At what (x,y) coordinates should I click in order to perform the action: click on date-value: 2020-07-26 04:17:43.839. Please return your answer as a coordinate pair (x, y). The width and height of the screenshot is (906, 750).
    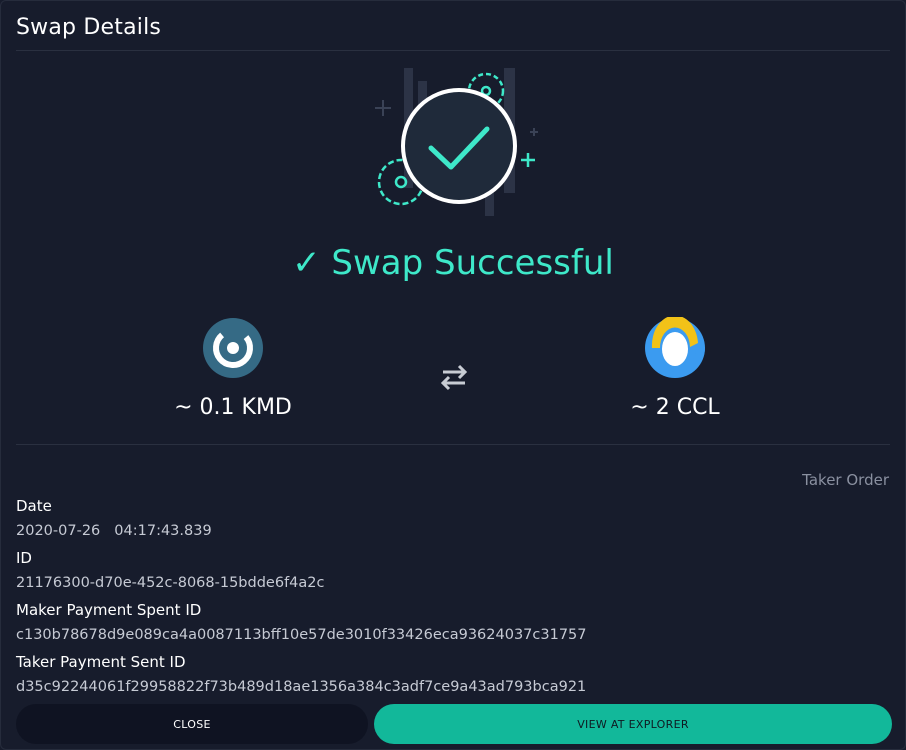
    Looking at the image, I should click on (114, 531).